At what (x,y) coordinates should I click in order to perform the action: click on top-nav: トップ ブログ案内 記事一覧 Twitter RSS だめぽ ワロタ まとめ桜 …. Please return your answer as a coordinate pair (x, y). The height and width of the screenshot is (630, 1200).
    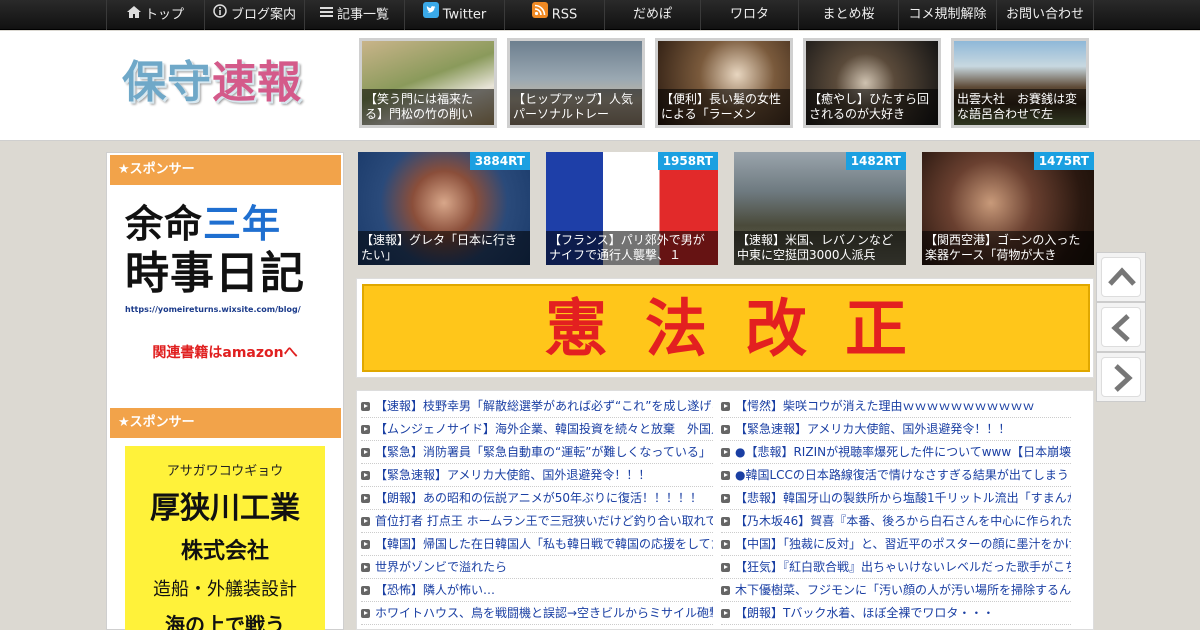
    Looking at the image, I should click on (600, 15).